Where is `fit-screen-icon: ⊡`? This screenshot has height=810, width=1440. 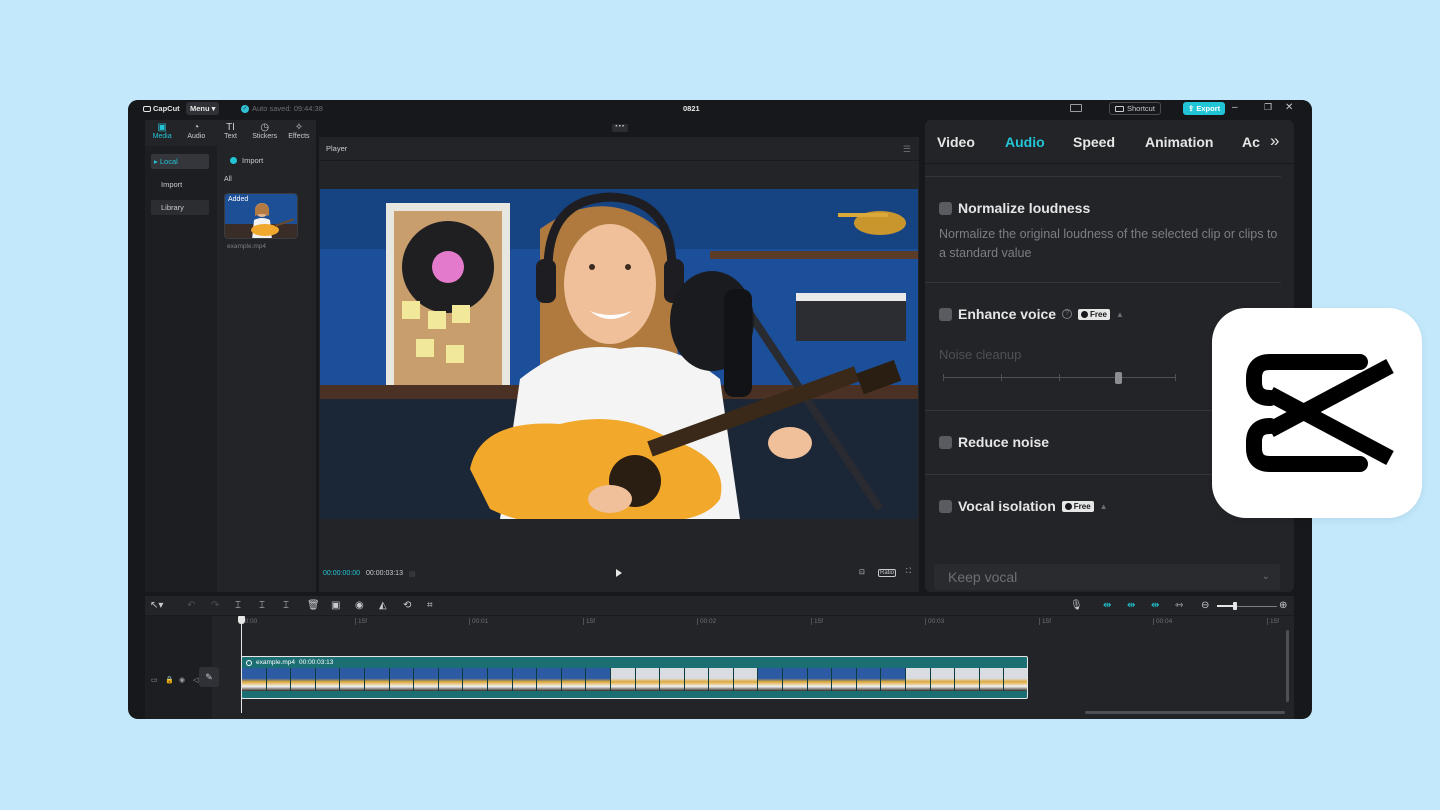 fit-screen-icon: ⊡ is located at coordinates (862, 572).